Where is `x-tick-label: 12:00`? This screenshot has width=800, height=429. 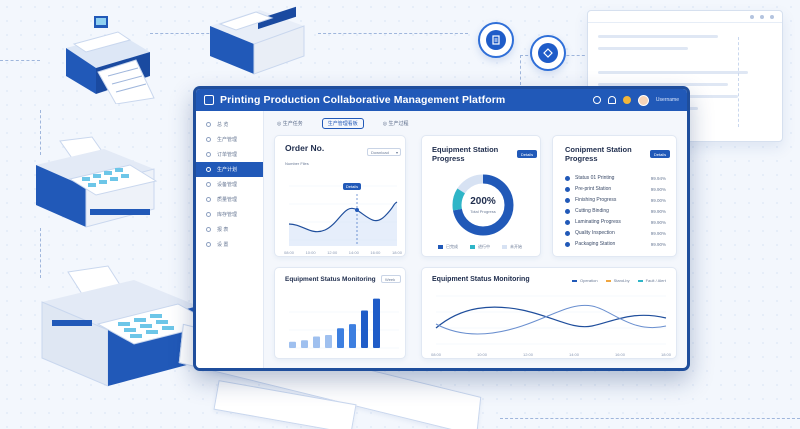 x-tick-label: 12:00 is located at coordinates (528, 354).